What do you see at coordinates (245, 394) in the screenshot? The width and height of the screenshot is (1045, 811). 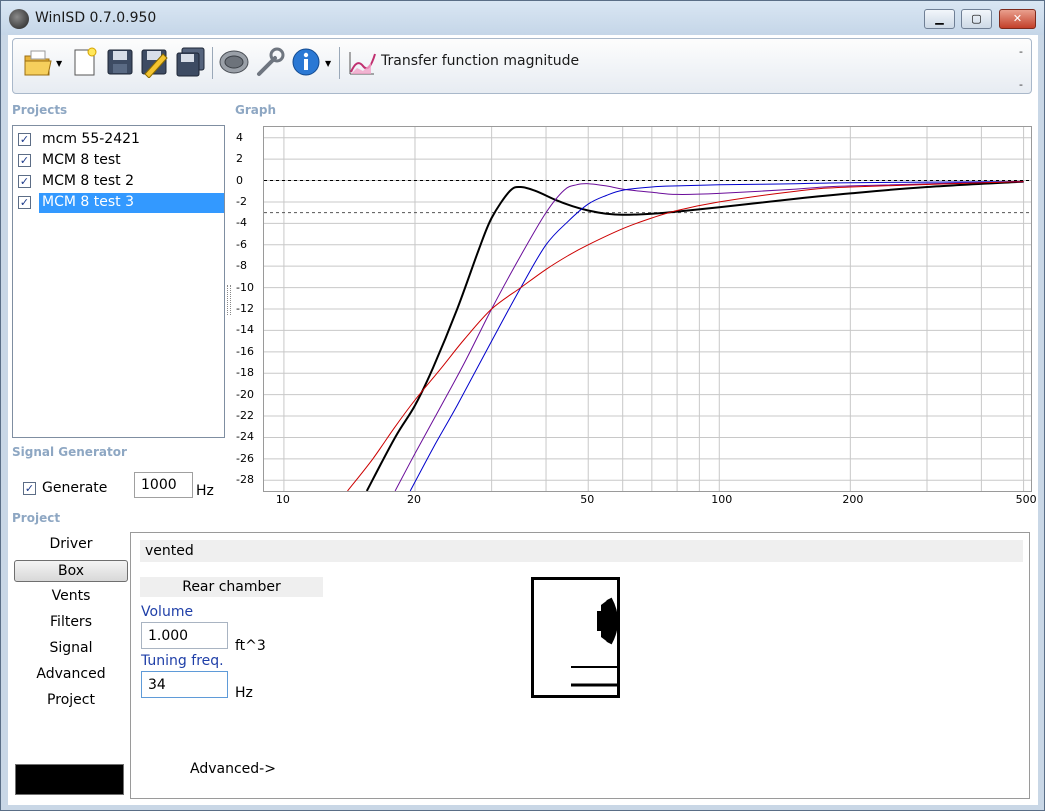 I see `y-tick-label: -20` at bounding box center [245, 394].